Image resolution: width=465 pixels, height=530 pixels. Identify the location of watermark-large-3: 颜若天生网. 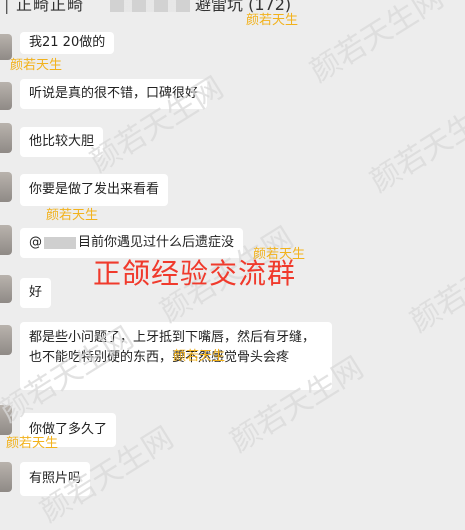
(414, 145).